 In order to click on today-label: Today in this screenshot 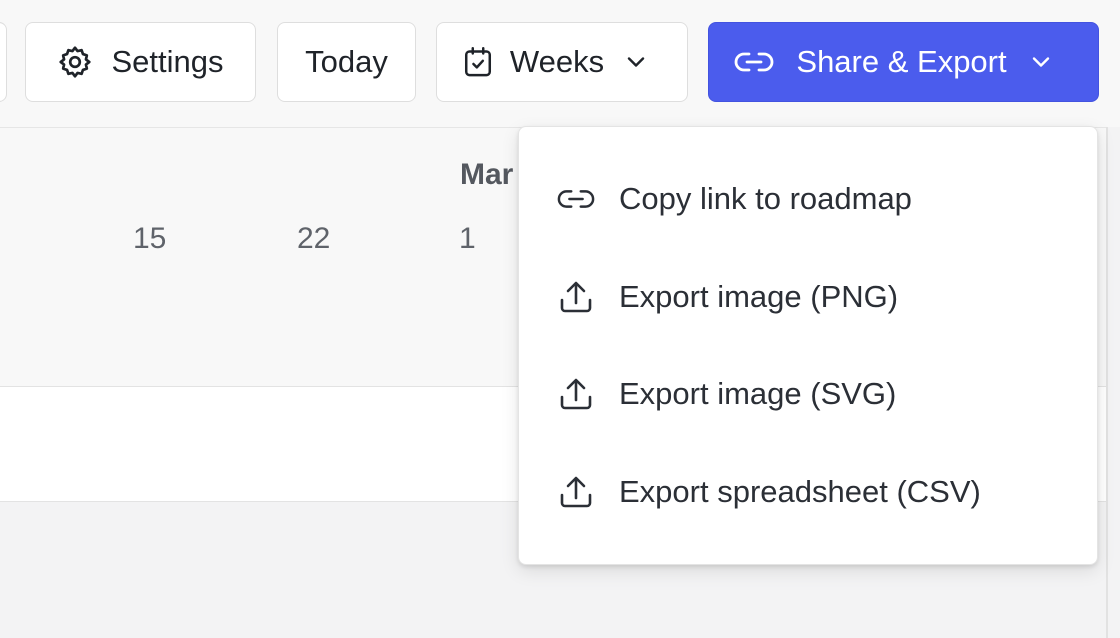, I will do `click(346, 61)`.